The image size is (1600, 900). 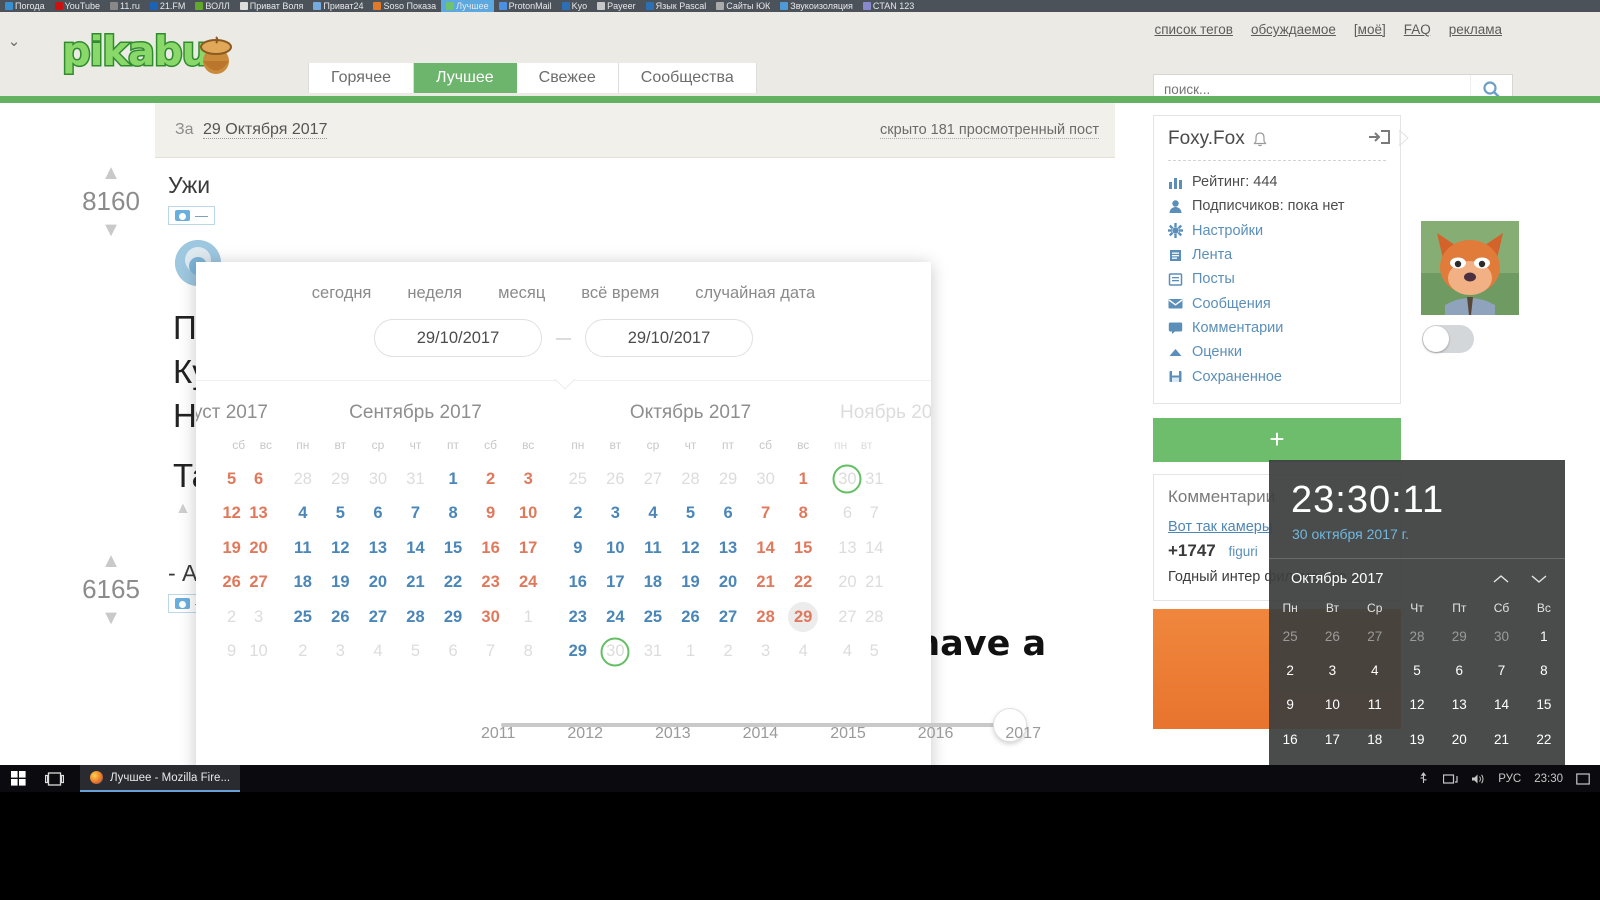 What do you see at coordinates (1277, 328) in the screenshot?
I see `sidebar-item-comments: Комментарии` at bounding box center [1277, 328].